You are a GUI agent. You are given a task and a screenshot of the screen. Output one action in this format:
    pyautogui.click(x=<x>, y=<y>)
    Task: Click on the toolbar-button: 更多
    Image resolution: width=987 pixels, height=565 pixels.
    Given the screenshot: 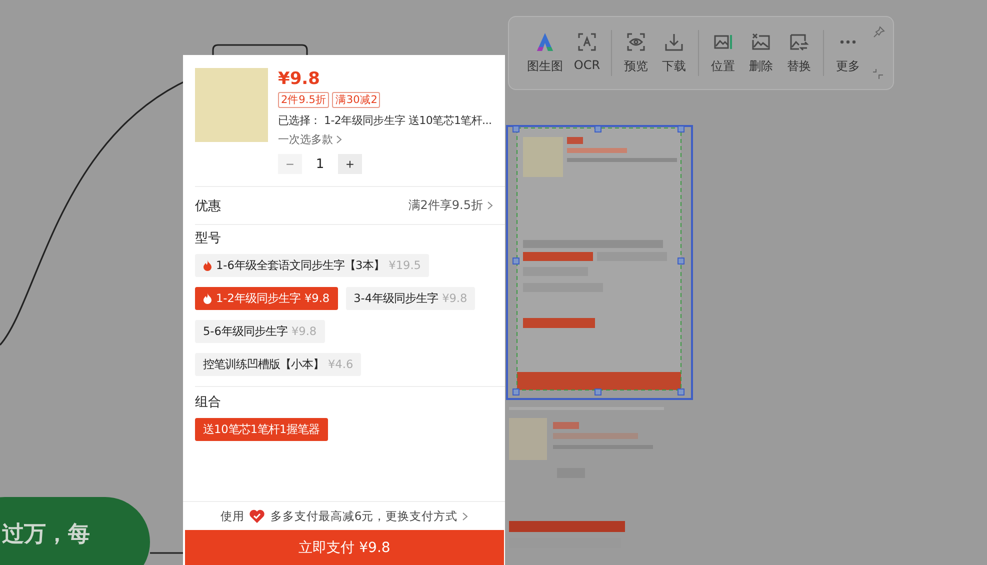 What is the action you would take?
    pyautogui.click(x=848, y=53)
    